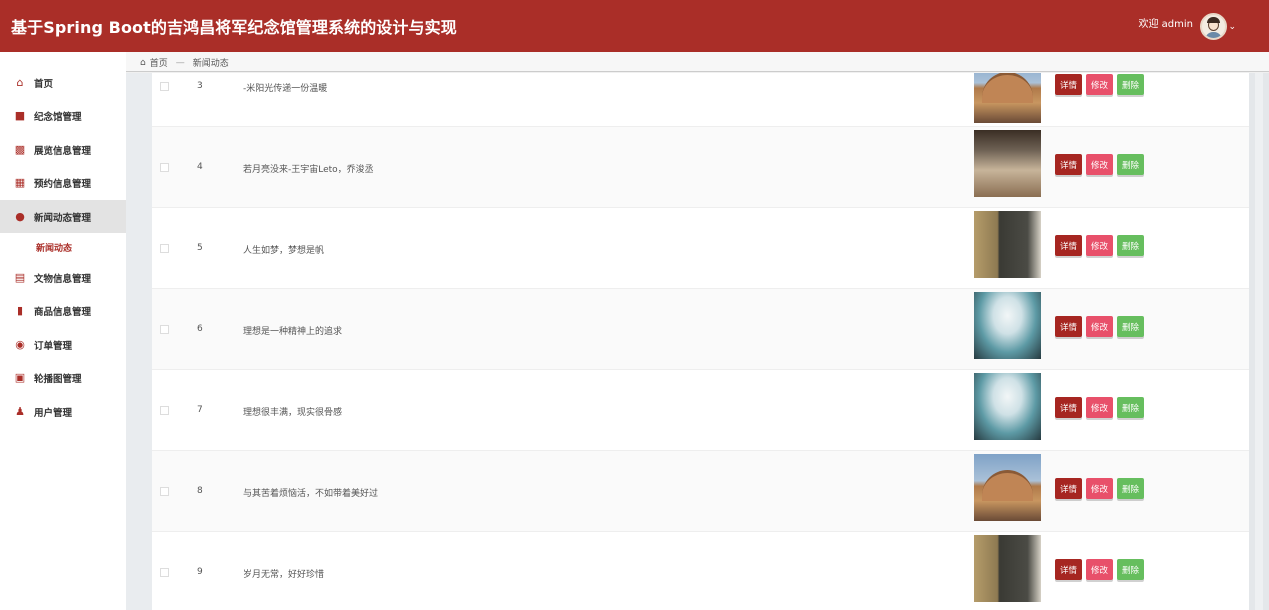  I want to click on breadcrumb: ⌂ 首页 — 新闻动态, so click(184, 63).